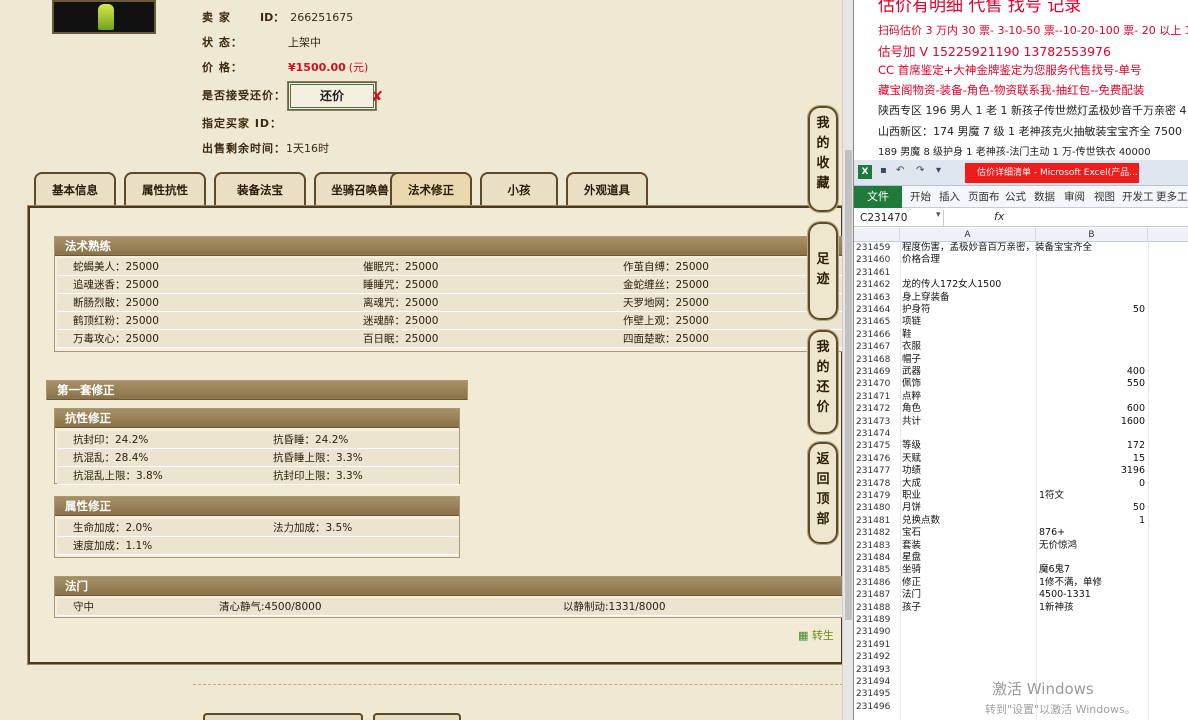  I want to click on tab-children: 小孩, so click(519, 189).